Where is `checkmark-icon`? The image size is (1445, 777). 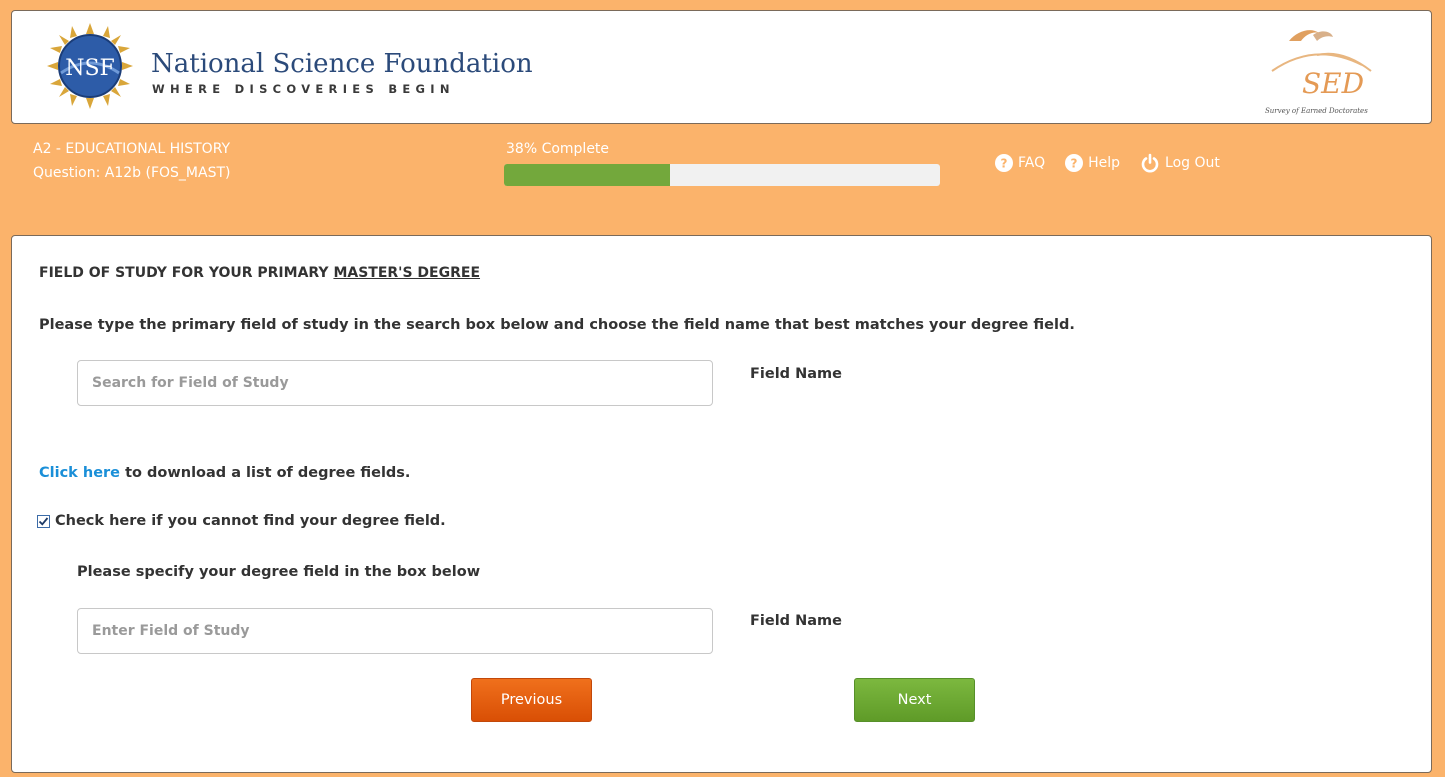
checkmark-icon is located at coordinates (43, 521).